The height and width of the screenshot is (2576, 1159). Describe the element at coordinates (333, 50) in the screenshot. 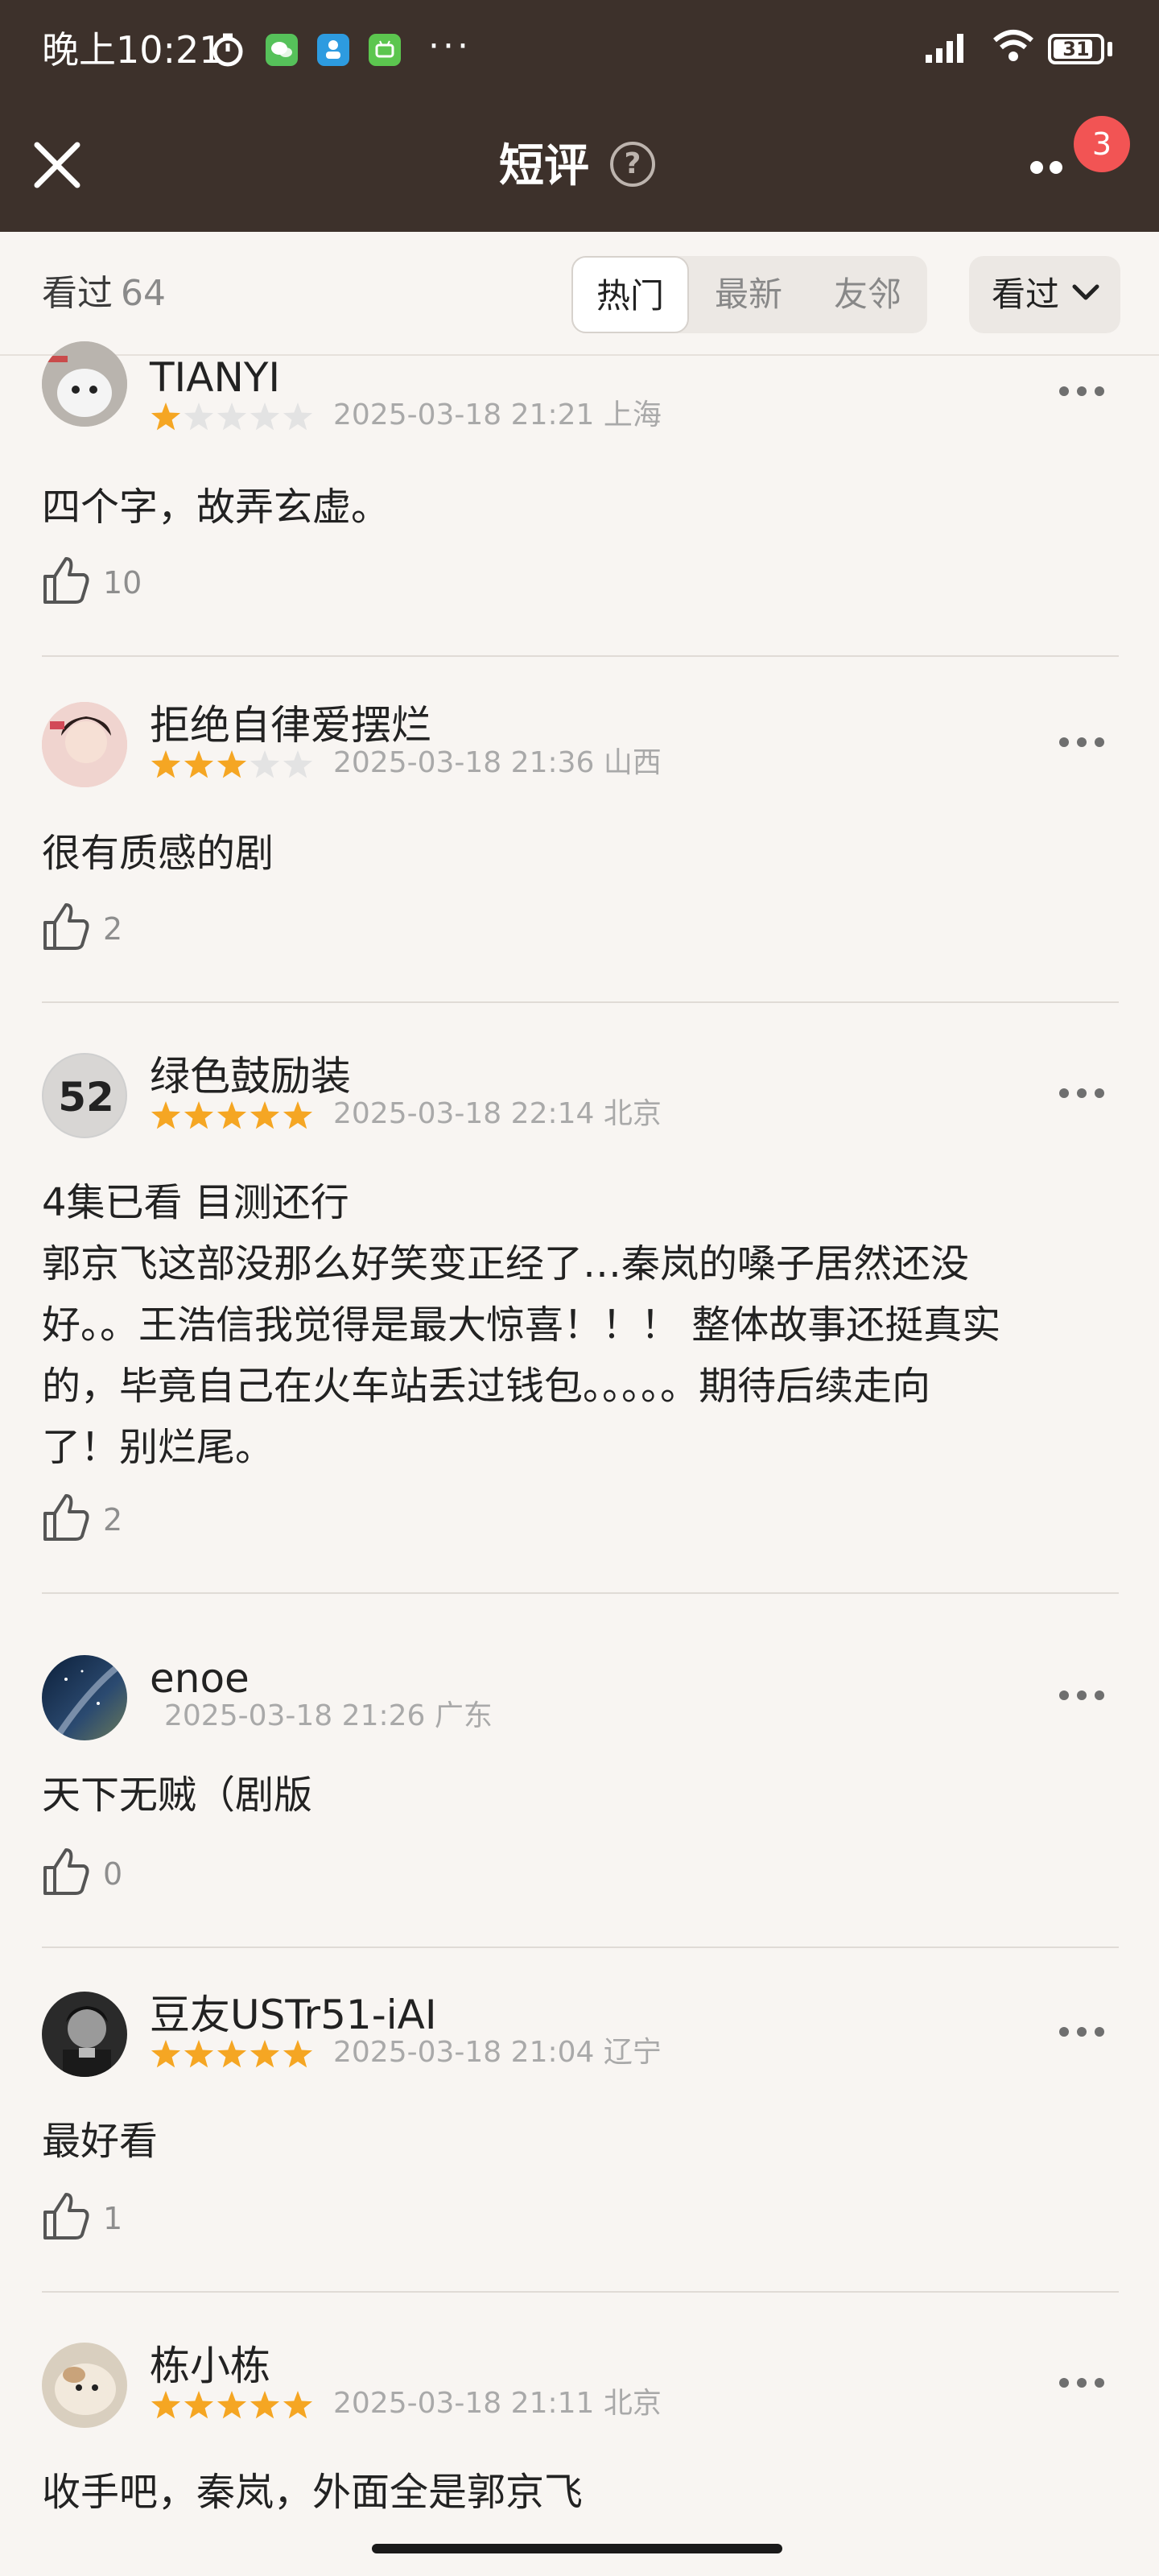

I see `app-notification-icon` at that location.